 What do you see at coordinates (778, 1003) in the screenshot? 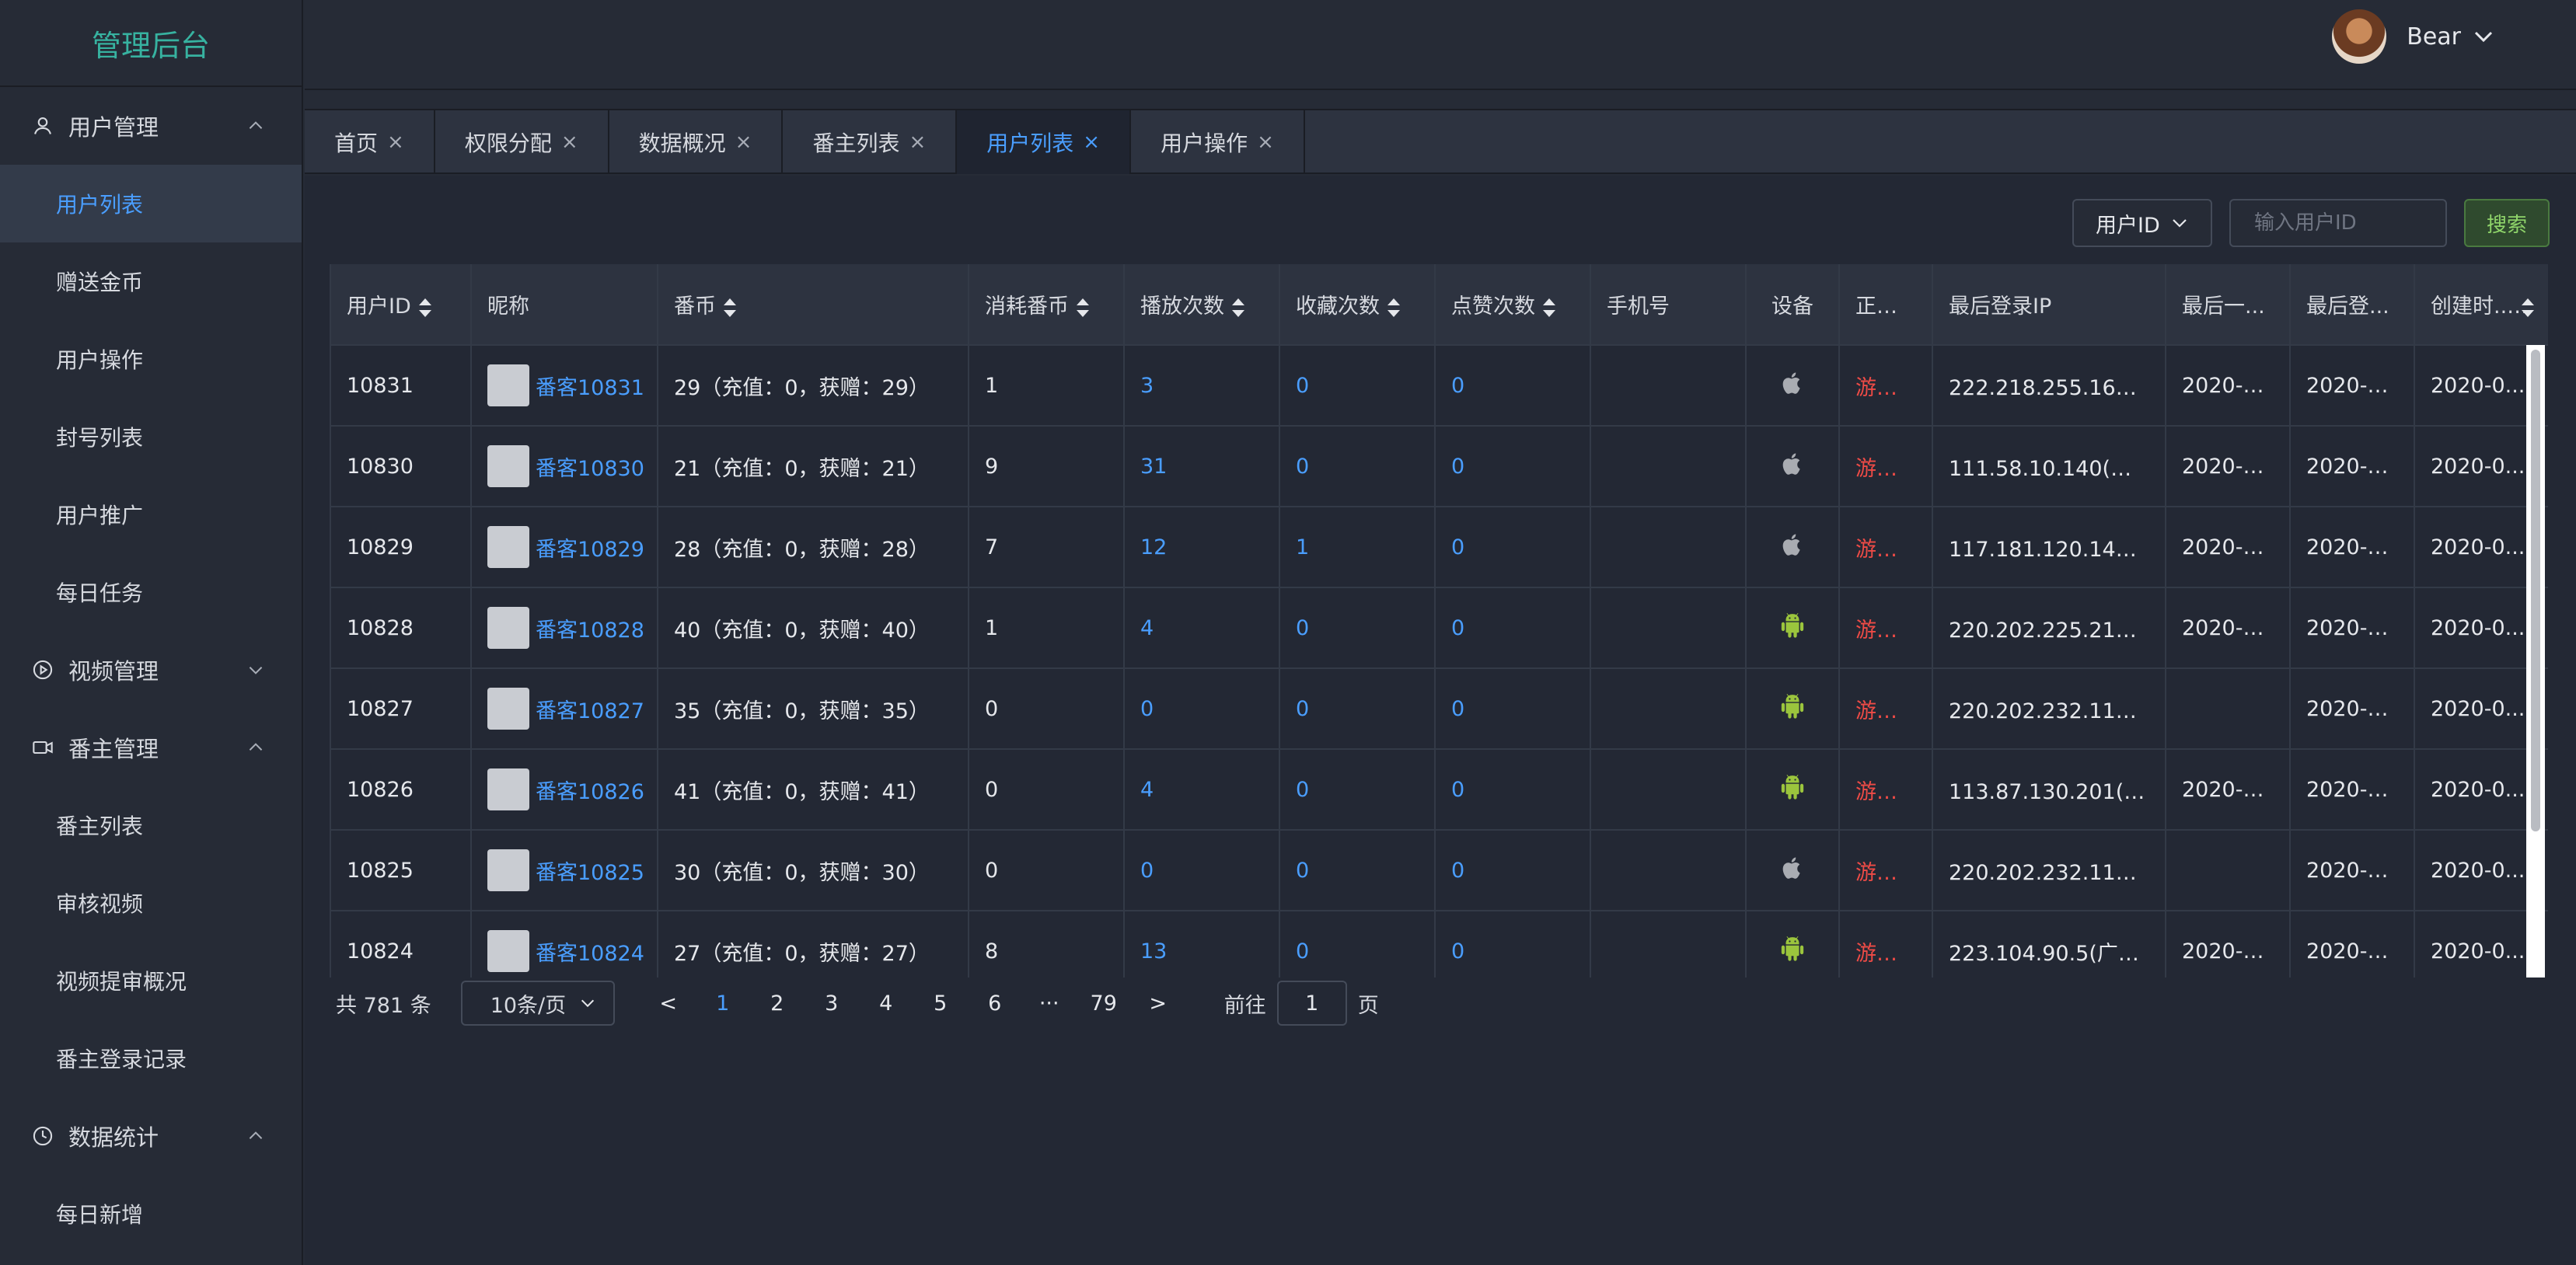
I see `page-button-1: 2` at bounding box center [778, 1003].